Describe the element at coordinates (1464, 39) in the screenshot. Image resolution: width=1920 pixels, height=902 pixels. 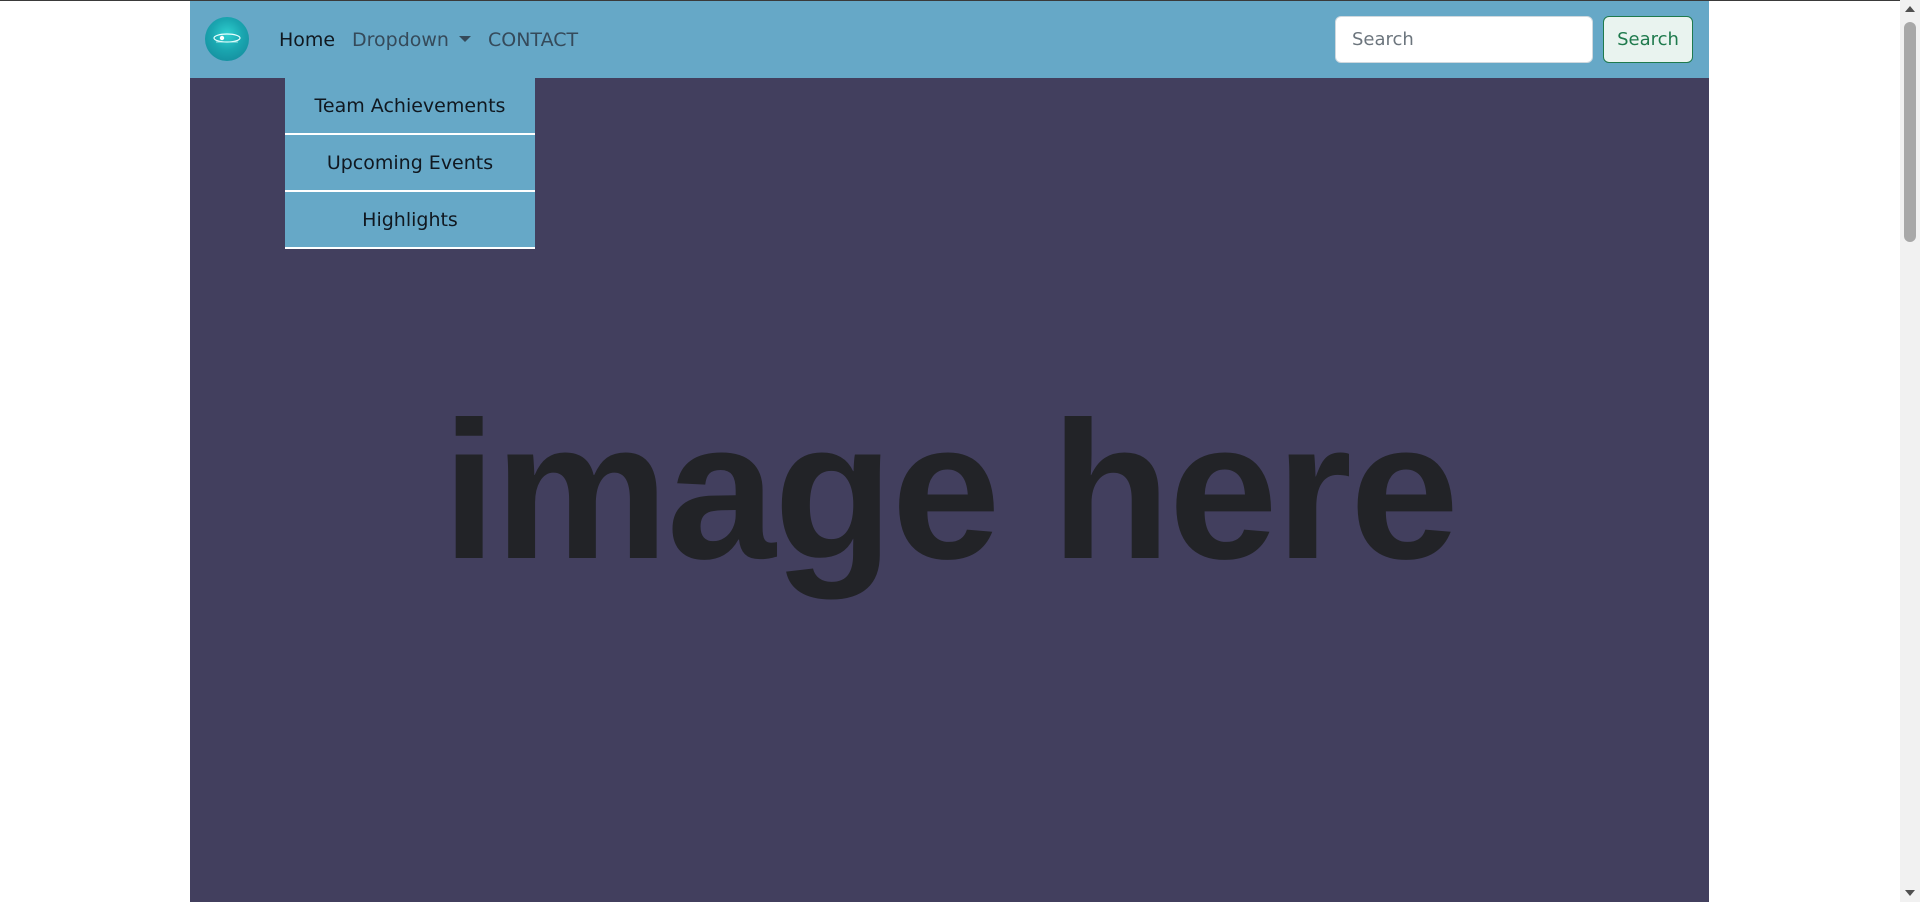
I see `search-input` at that location.